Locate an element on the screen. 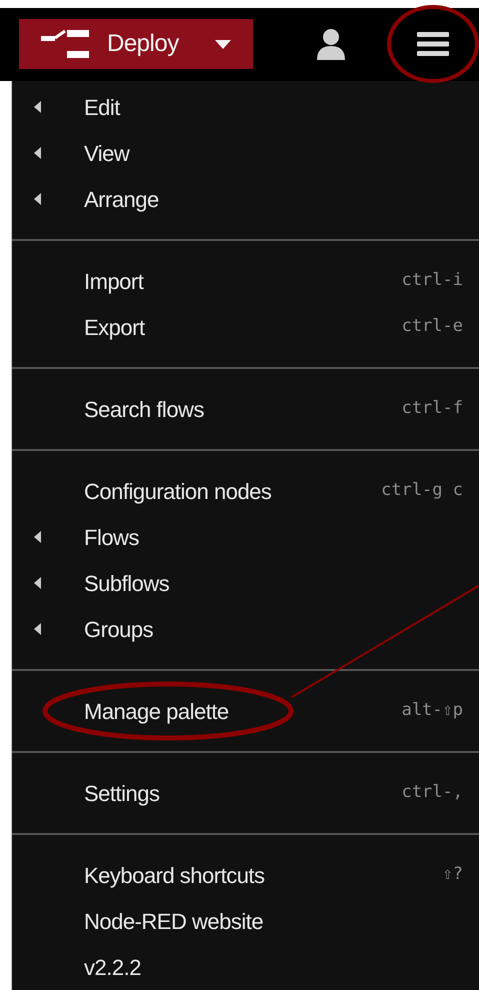 This screenshot has height=990, width=479. menu-item-label: Export is located at coordinates (114, 328).